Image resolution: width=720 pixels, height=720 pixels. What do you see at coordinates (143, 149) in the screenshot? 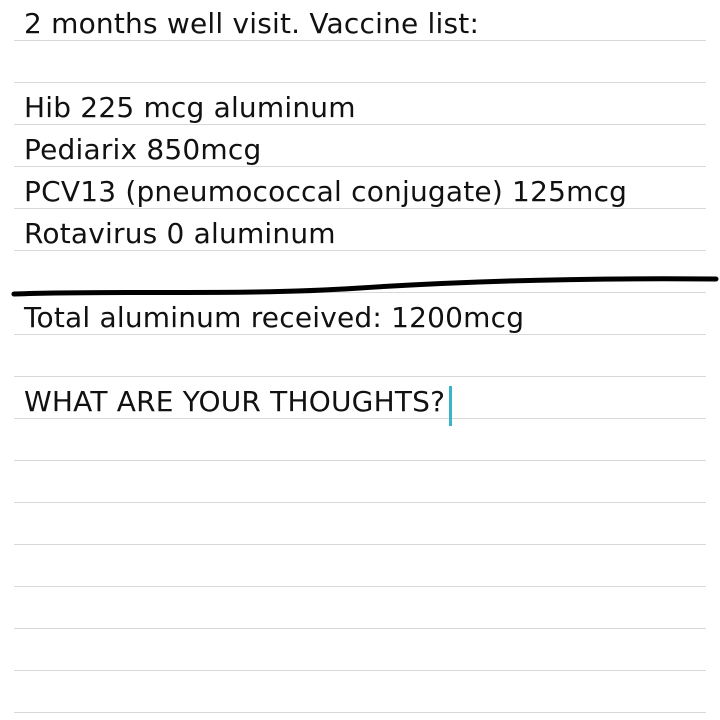
I see `vaccine-line-pediarix: Pediarix 850mcg` at bounding box center [143, 149].